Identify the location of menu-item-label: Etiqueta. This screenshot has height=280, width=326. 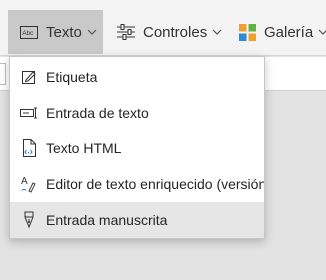
(72, 77).